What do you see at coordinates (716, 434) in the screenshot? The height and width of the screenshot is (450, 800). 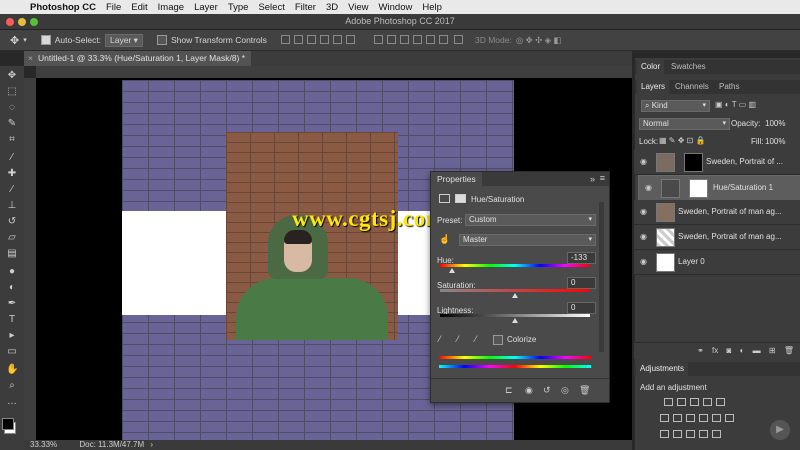 I see `selective-color-icon` at bounding box center [716, 434].